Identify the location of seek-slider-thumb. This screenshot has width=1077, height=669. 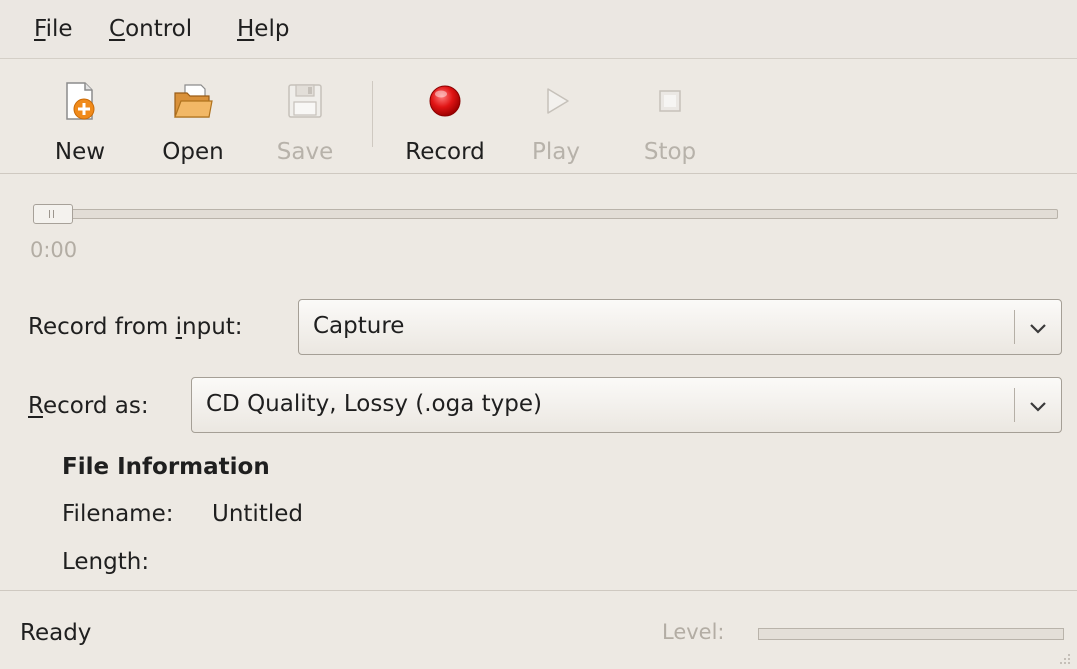
(53, 214).